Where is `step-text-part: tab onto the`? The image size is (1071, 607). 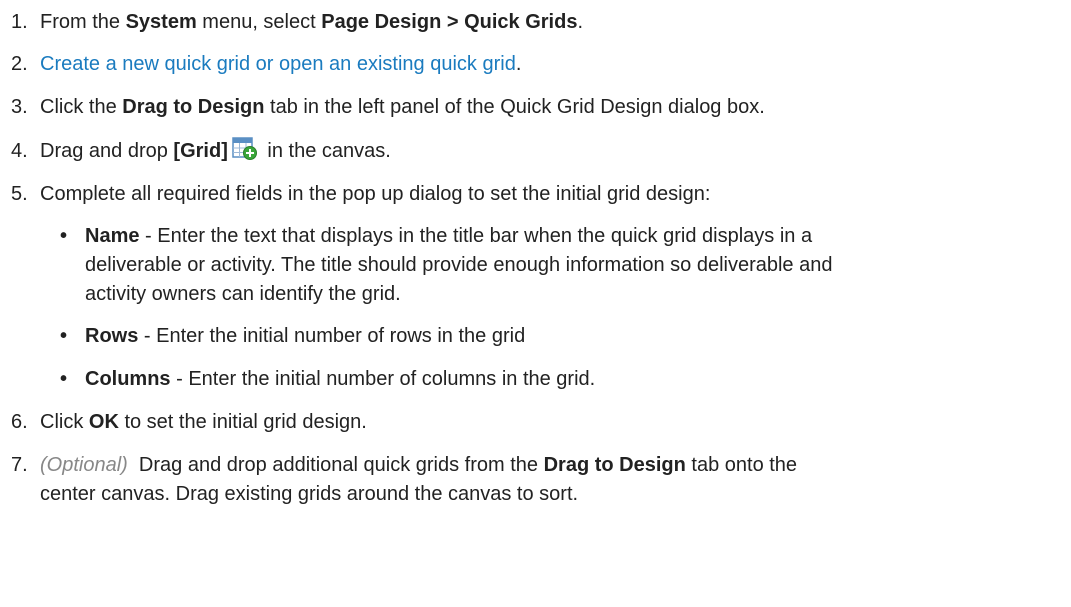
step-text-part: tab onto the is located at coordinates (741, 465).